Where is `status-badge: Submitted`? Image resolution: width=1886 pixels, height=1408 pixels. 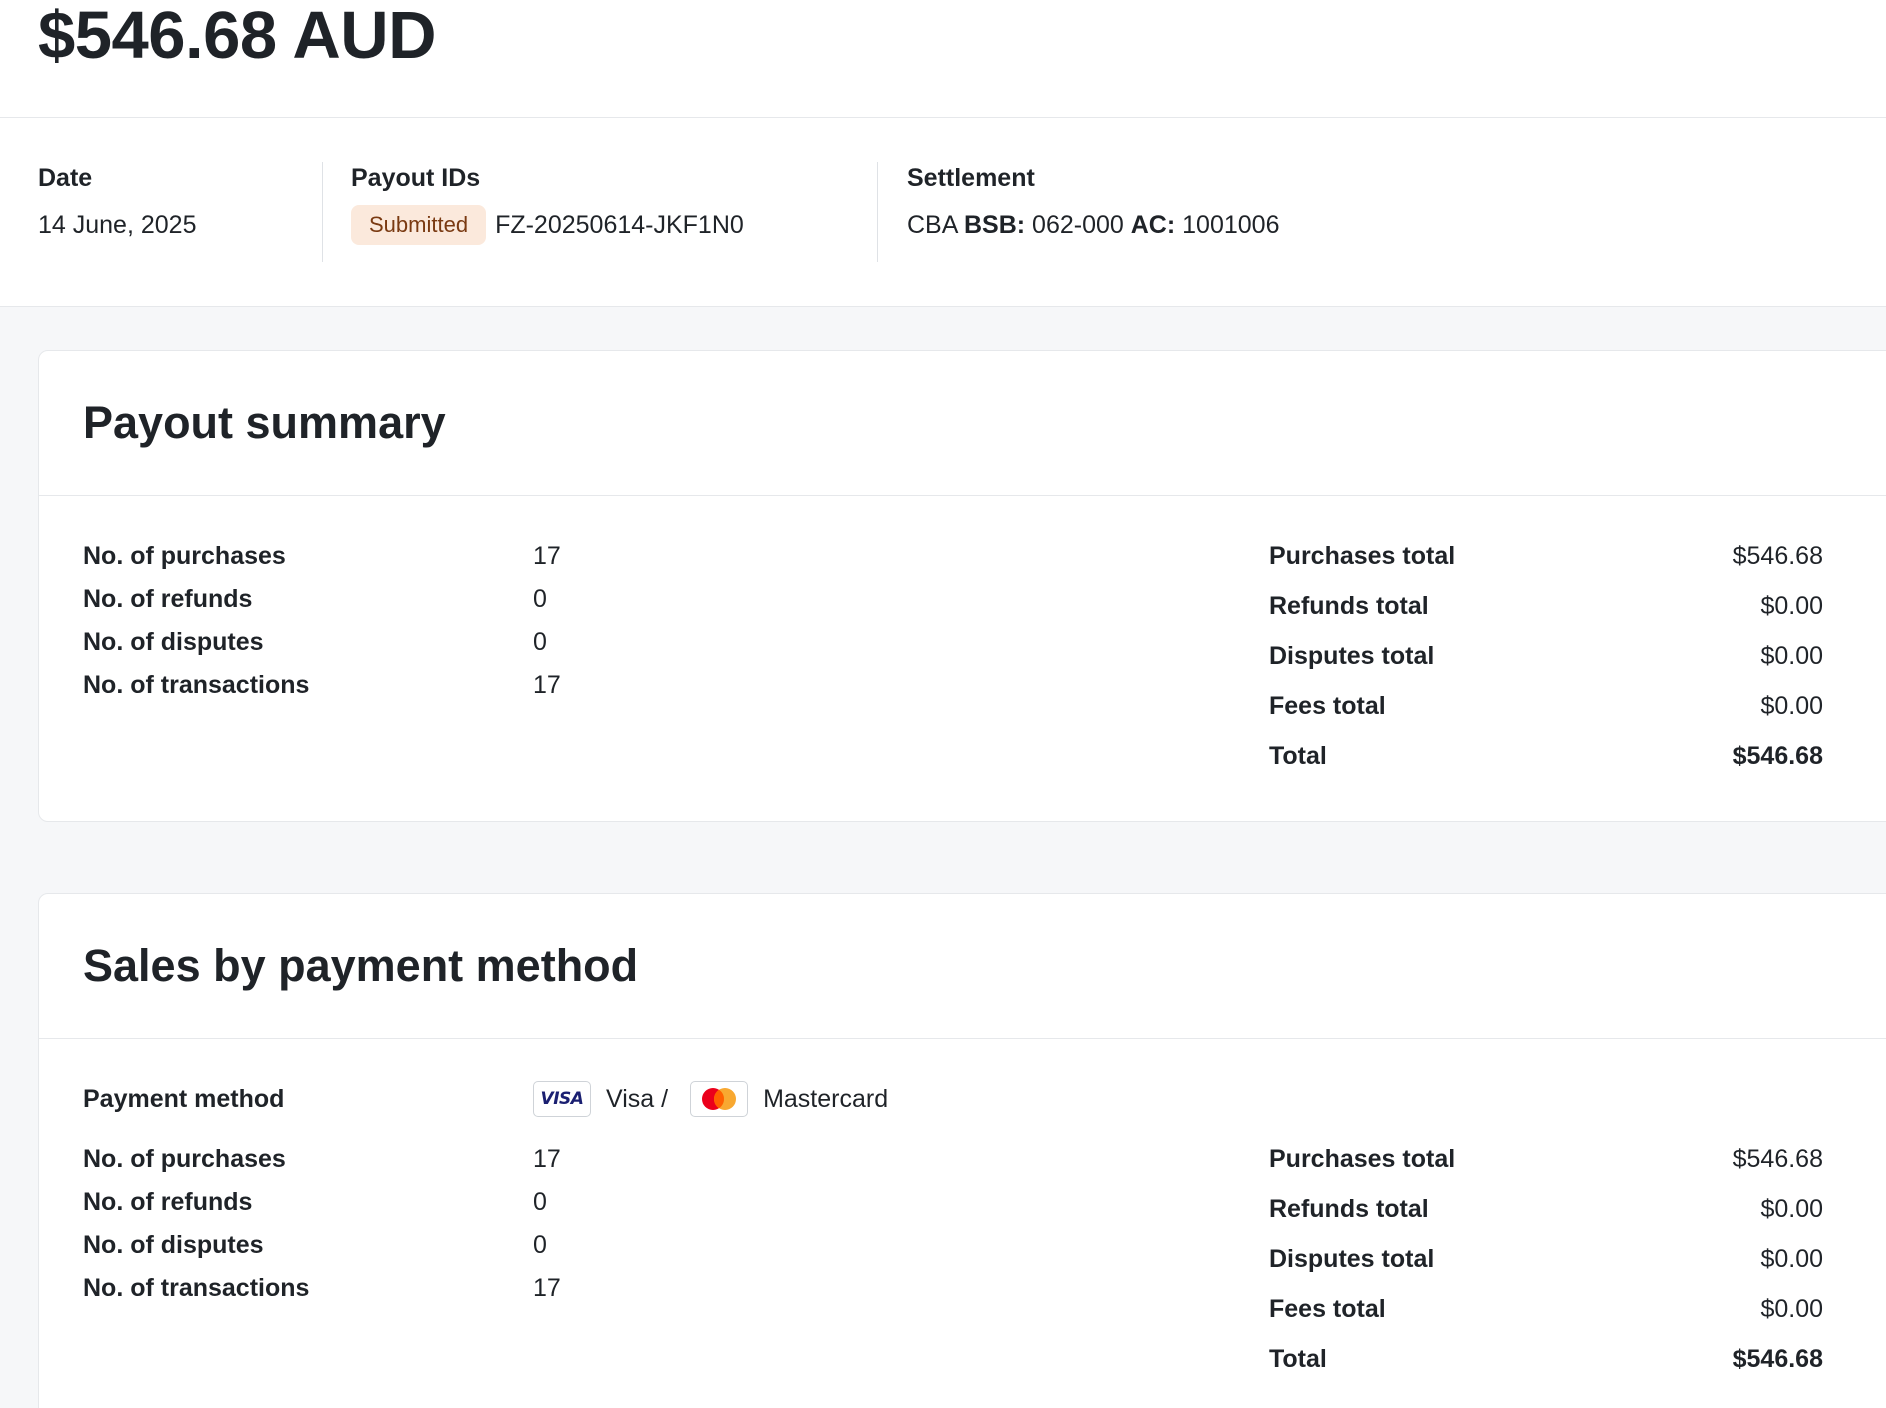 status-badge: Submitted is located at coordinates (419, 225).